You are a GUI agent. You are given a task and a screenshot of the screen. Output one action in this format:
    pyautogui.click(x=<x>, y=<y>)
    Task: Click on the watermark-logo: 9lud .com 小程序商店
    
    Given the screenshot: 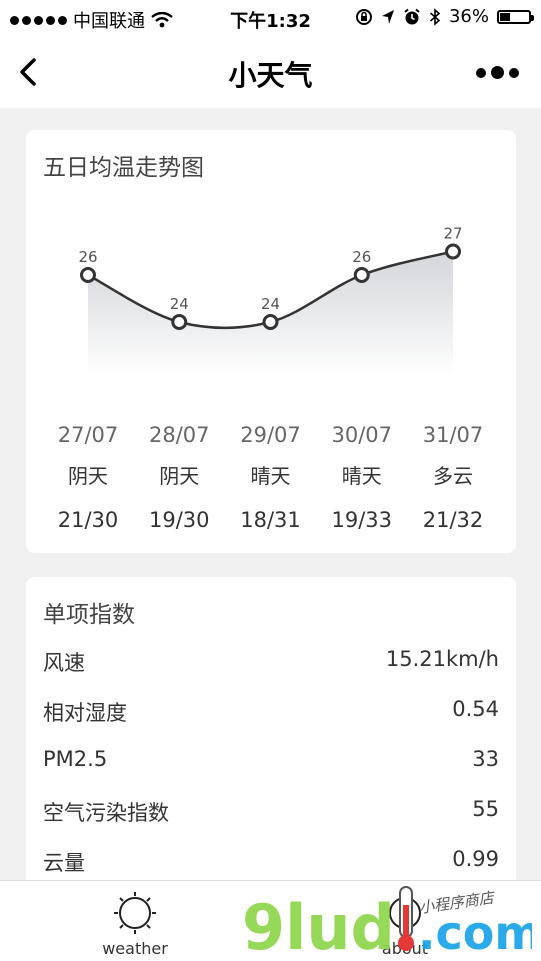 What is the action you would take?
    pyautogui.click(x=387, y=921)
    